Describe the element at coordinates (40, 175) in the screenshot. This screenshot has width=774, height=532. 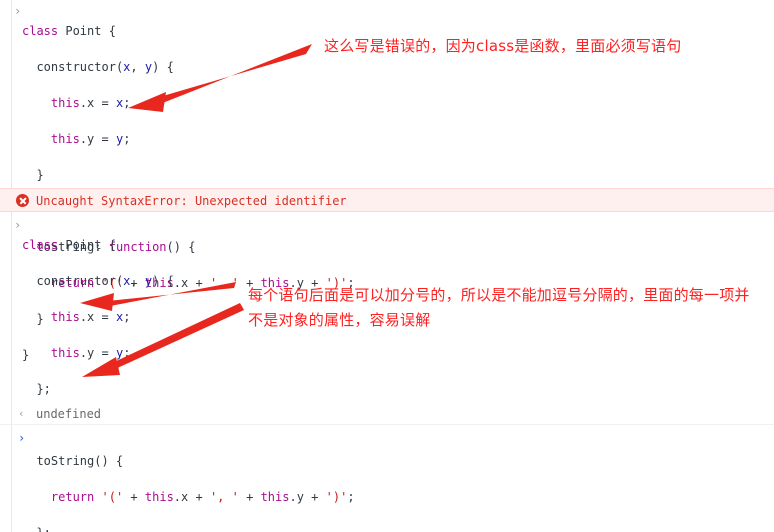
I see `code-line: }` at that location.